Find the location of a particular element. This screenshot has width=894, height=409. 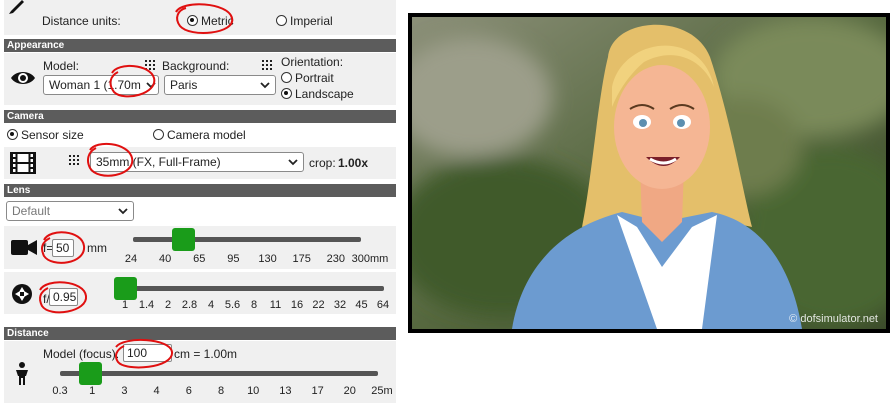

aperture-ticks: 1 1.4 2 2.8 4 5.6 8 11 16 22 32 45 64 is located at coordinates (200, 306).